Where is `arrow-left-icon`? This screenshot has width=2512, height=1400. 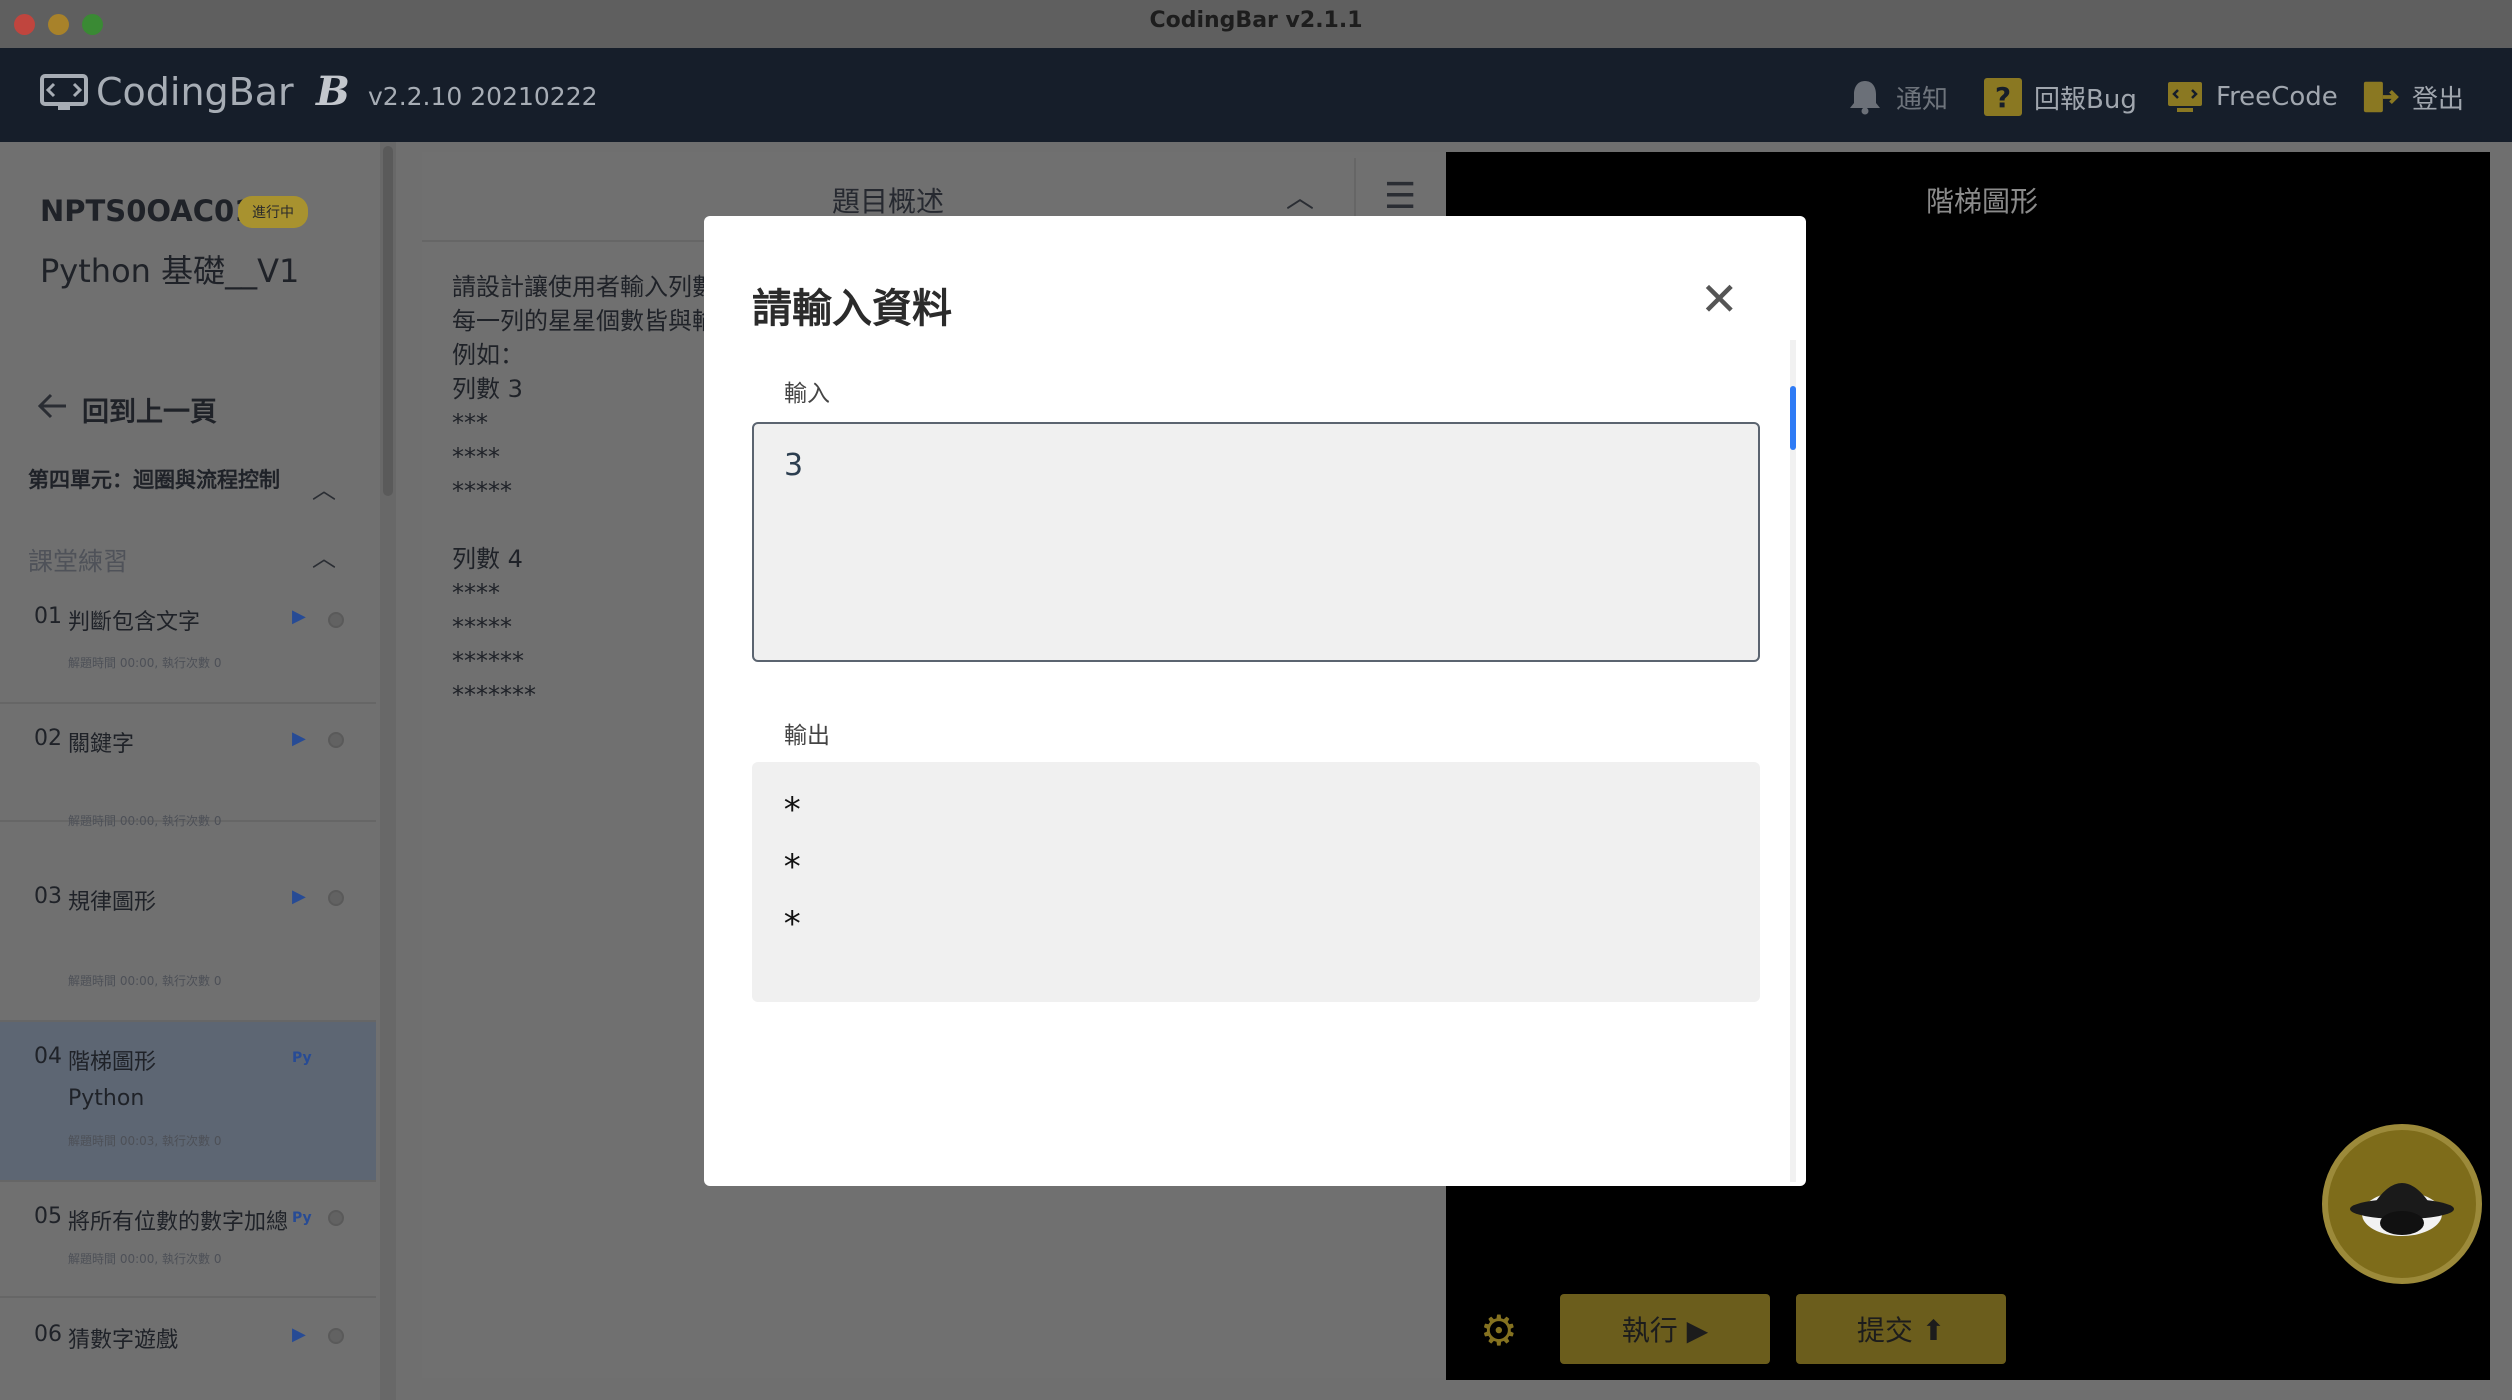
arrow-left-icon is located at coordinates (52, 409).